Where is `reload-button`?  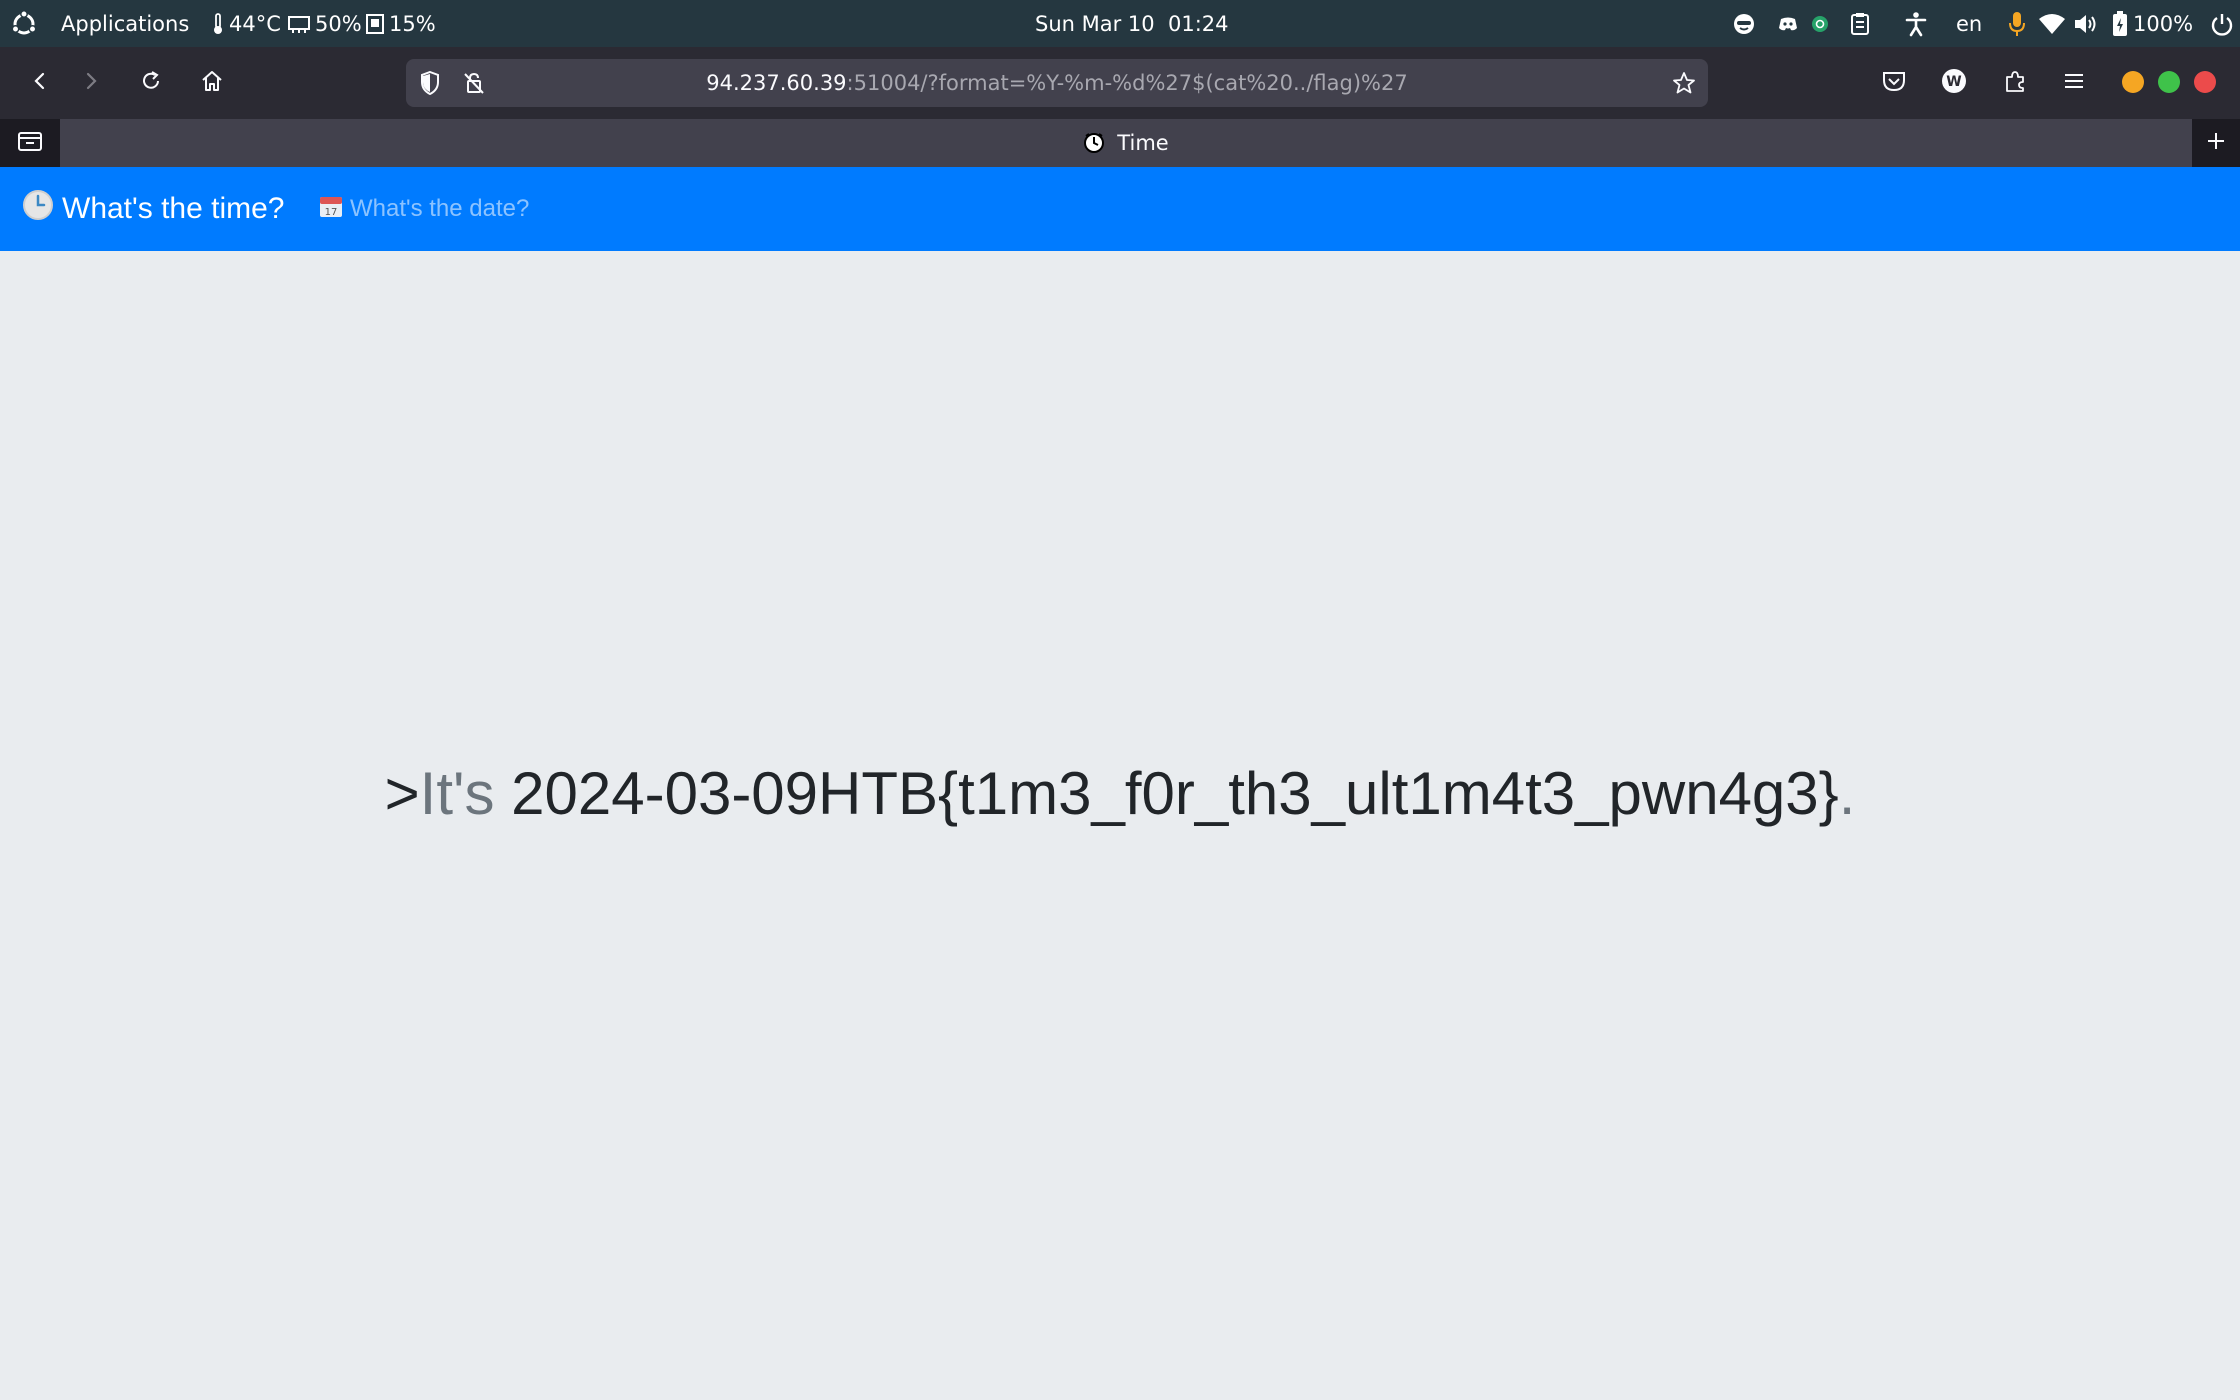 reload-button is located at coordinates (151, 83).